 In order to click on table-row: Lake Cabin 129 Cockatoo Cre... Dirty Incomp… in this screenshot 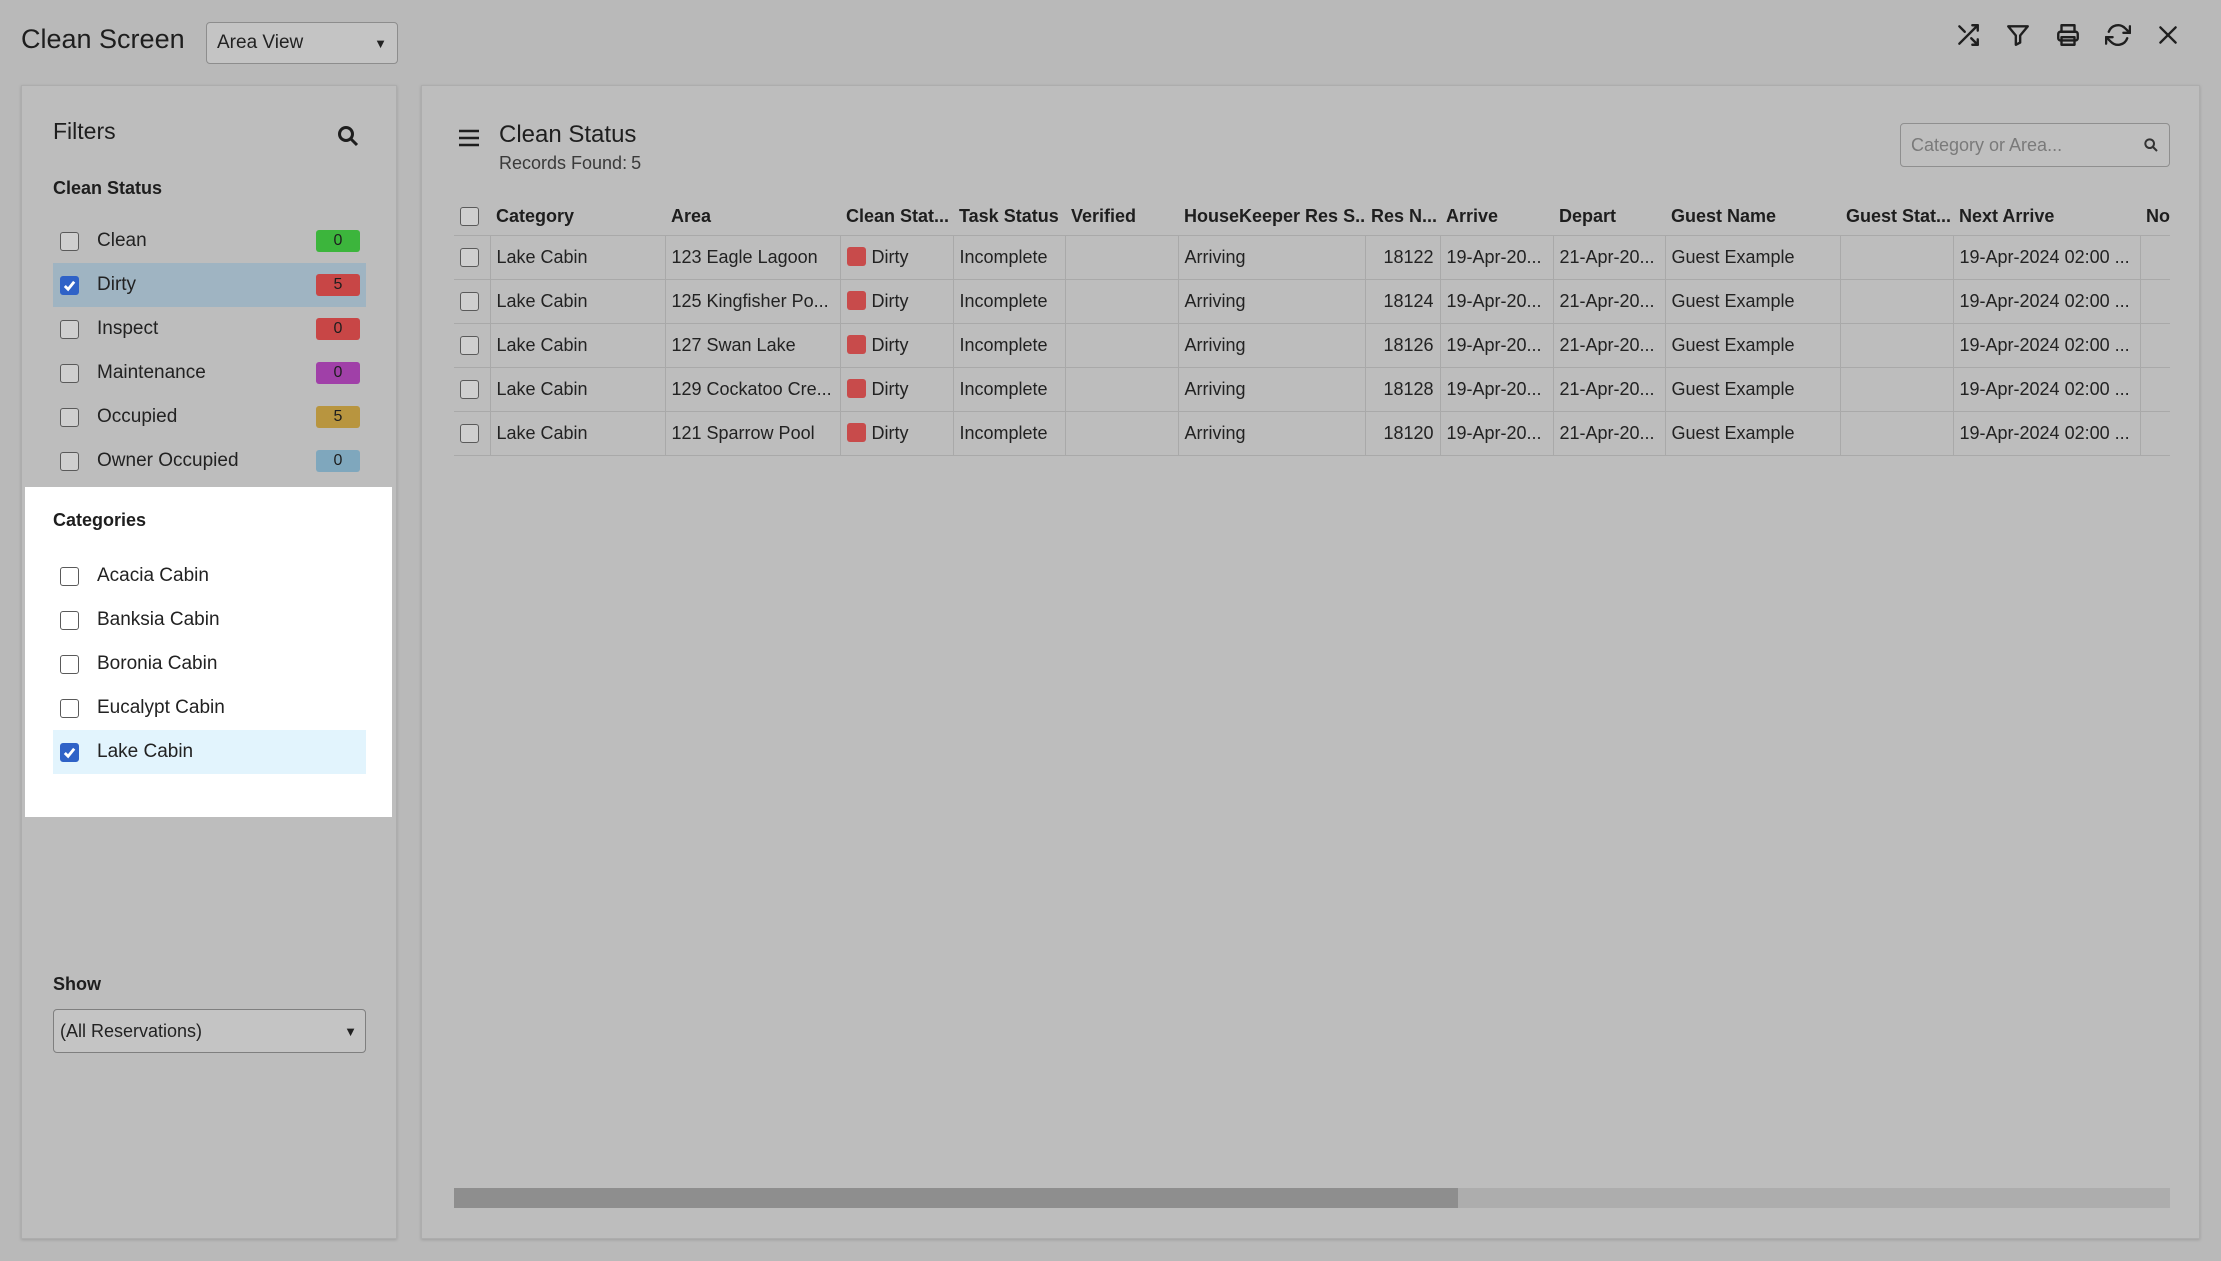, I will do `click(1312, 388)`.